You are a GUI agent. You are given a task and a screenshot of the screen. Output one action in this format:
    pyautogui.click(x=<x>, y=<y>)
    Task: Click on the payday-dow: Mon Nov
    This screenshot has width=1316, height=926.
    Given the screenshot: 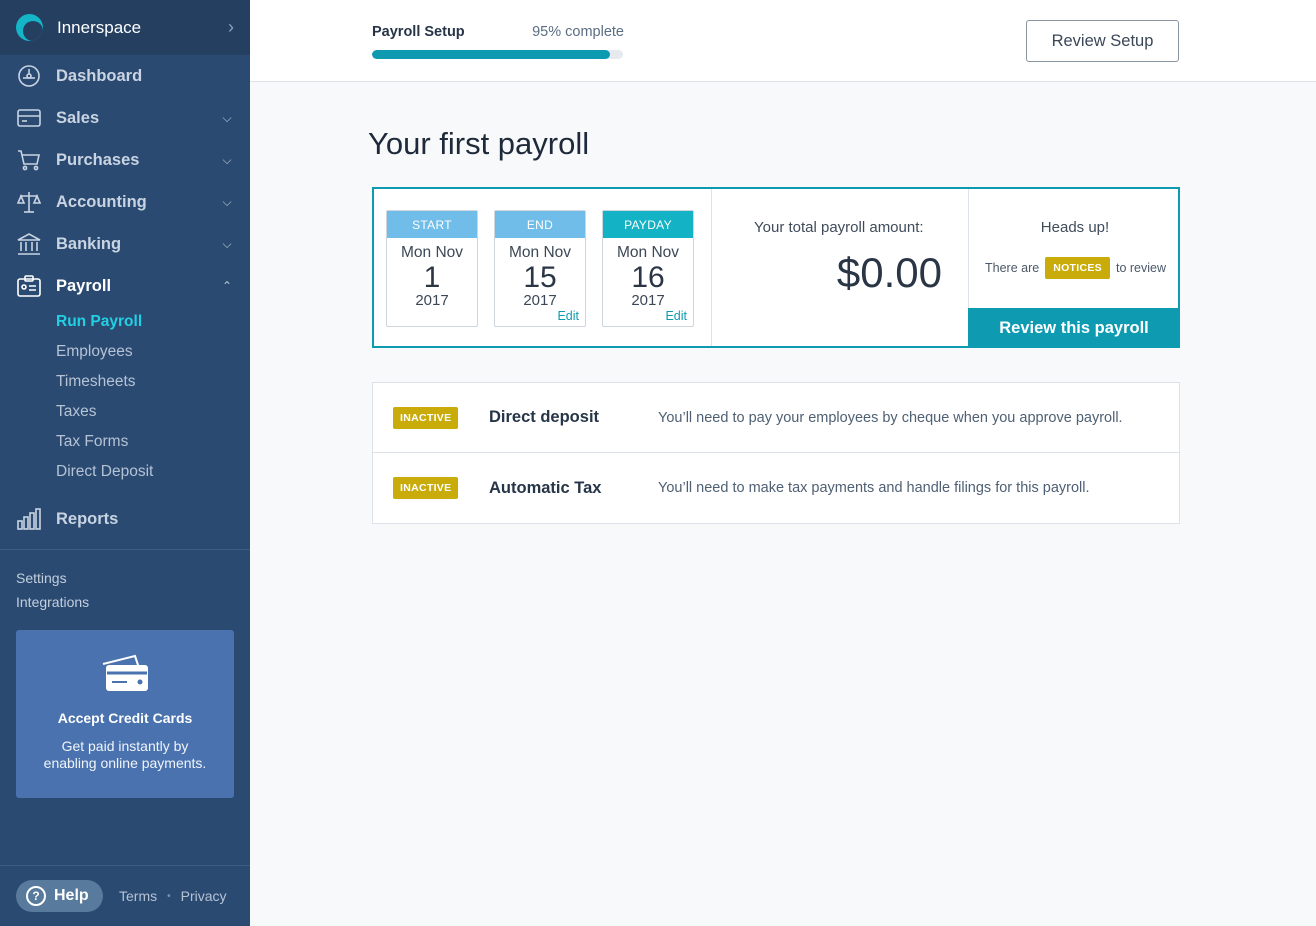 What is the action you would take?
    pyautogui.click(x=648, y=252)
    